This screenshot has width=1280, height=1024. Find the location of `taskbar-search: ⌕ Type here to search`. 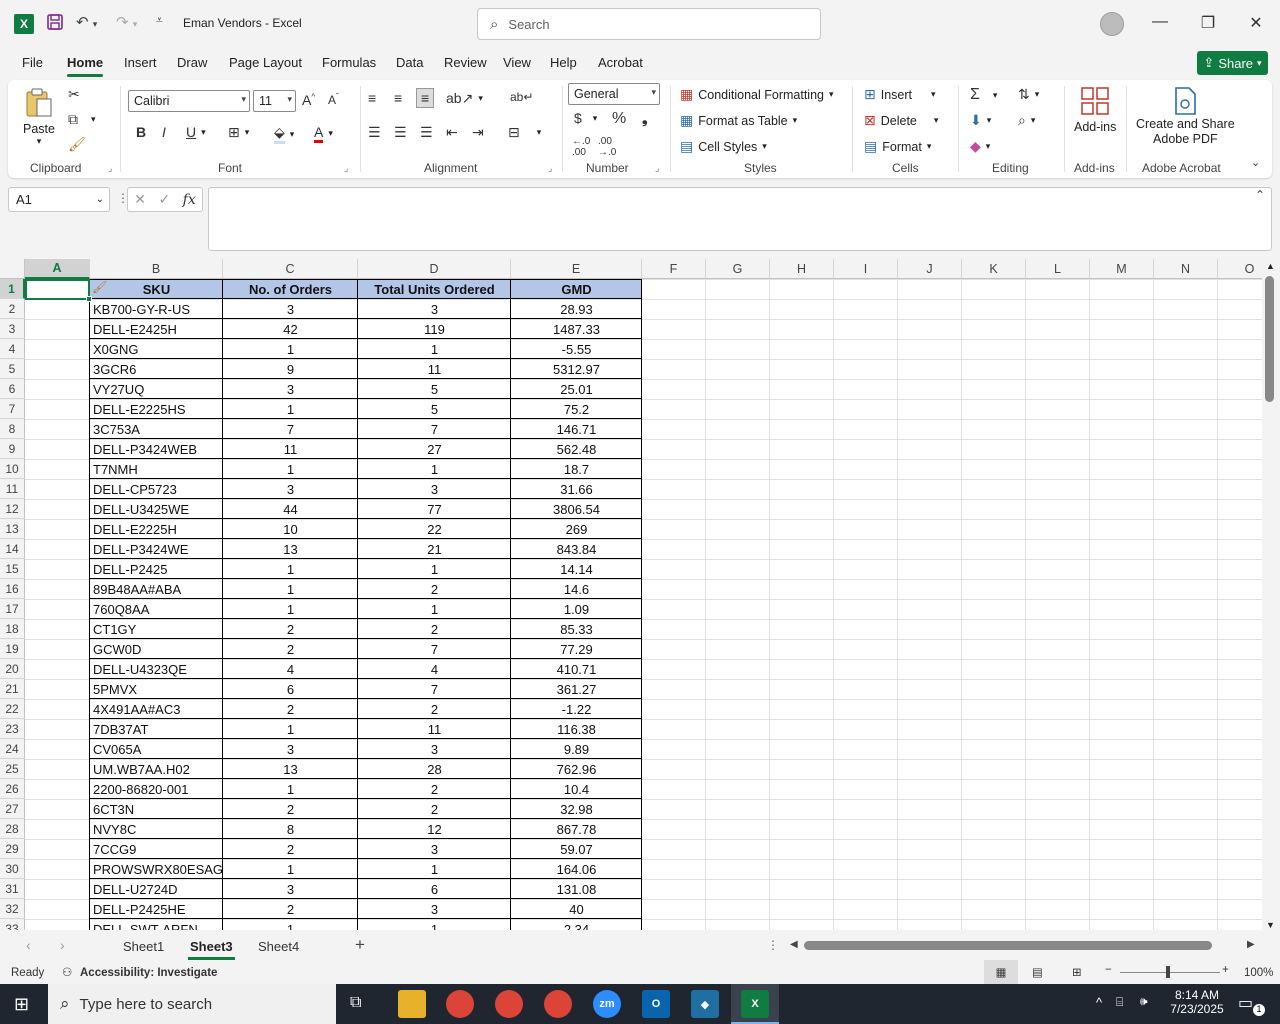

taskbar-search: ⌕ Type here to search is located at coordinates (192, 1004).